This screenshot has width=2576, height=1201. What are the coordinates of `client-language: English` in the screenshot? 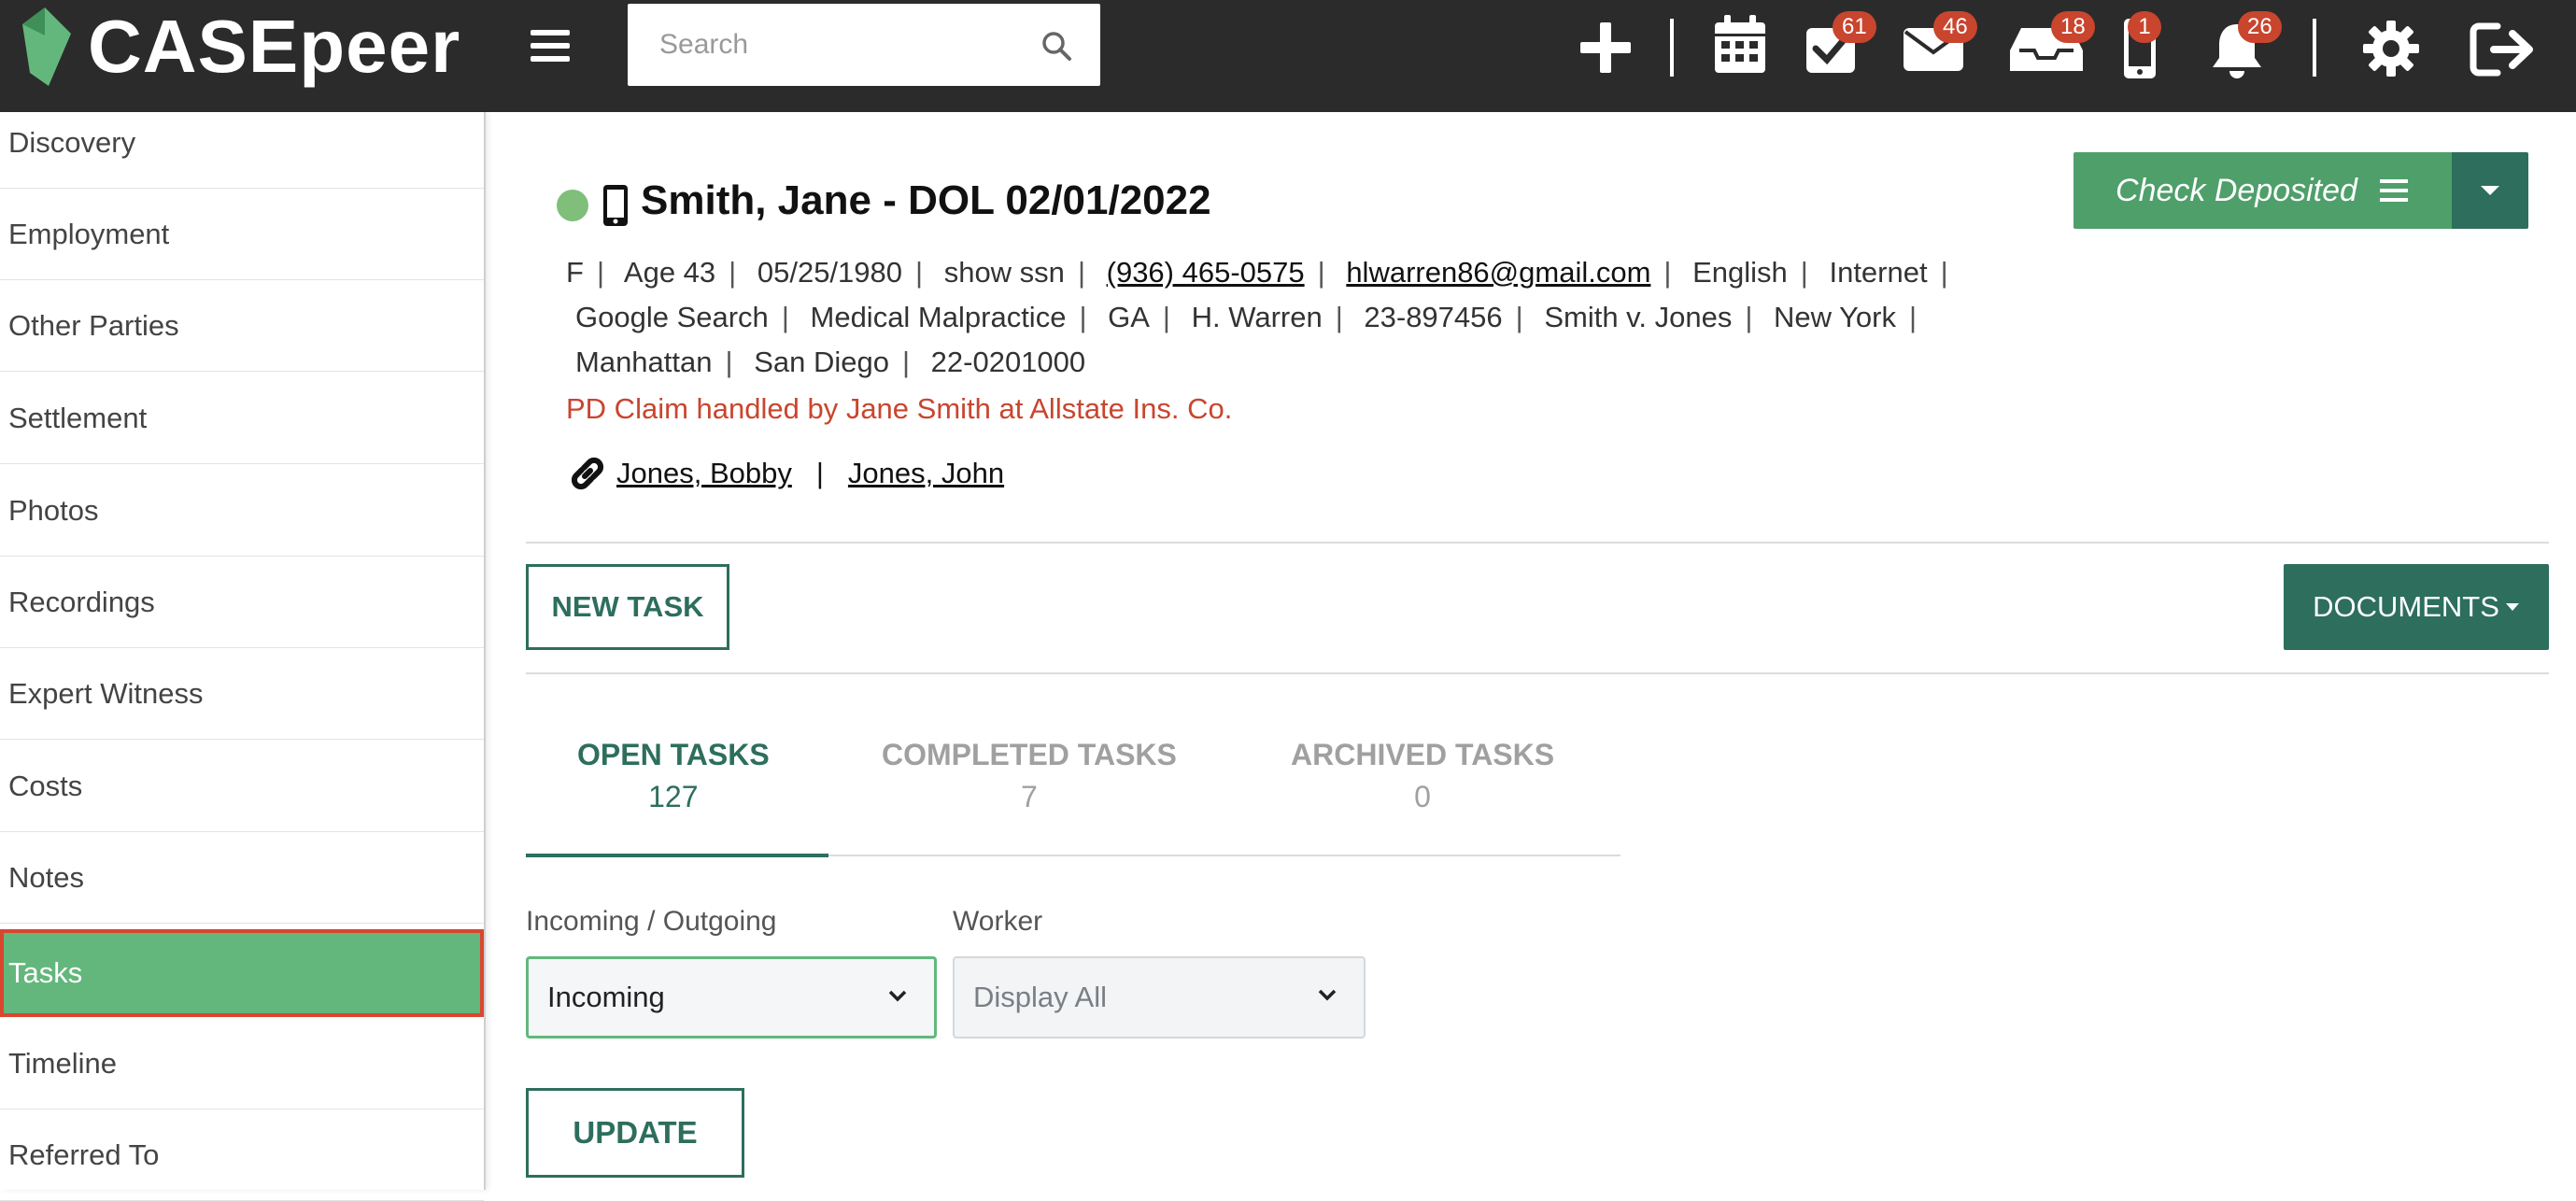 It's located at (1740, 272).